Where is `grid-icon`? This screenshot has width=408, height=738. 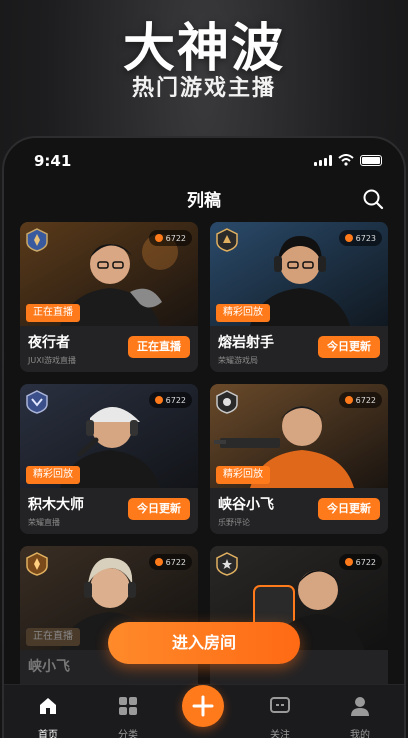 grid-icon is located at coordinates (128, 706).